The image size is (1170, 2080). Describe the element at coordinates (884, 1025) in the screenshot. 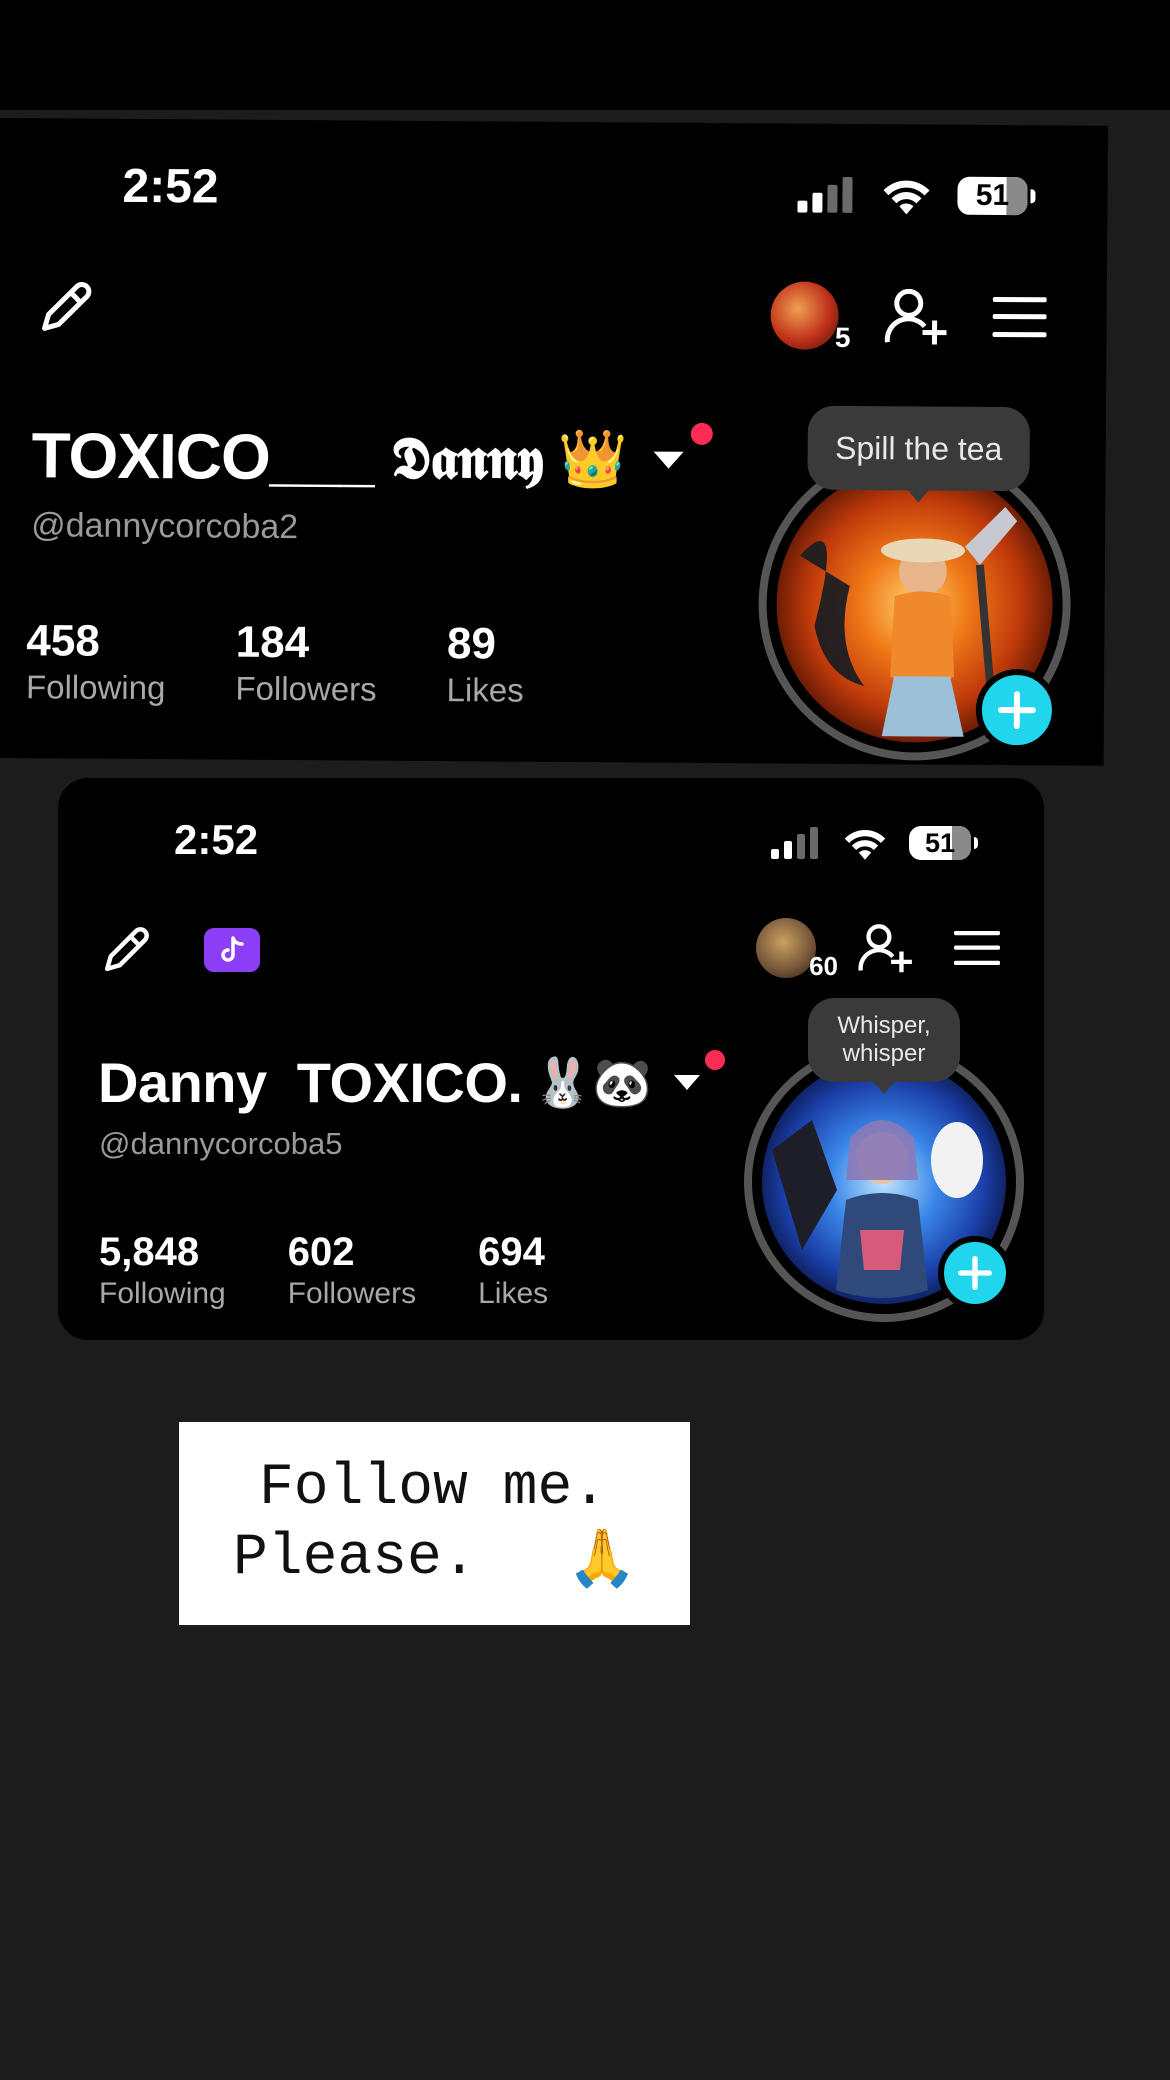

I see `note-bubble-line1: Whisper,` at that location.